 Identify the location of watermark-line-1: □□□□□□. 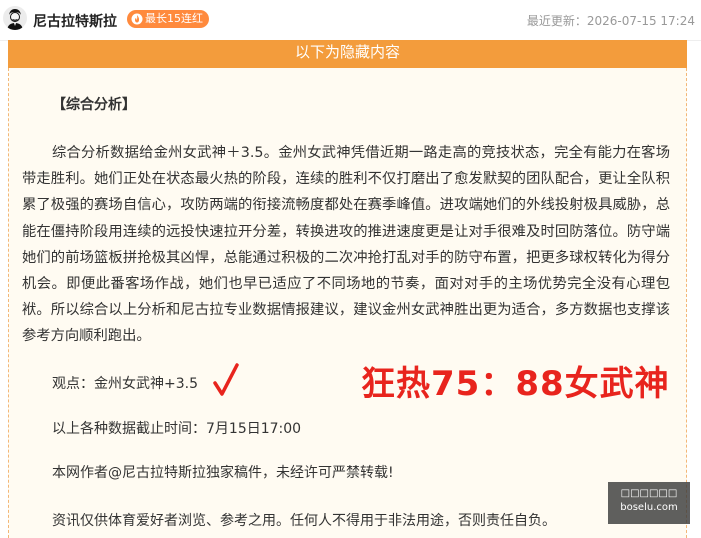
(649, 493).